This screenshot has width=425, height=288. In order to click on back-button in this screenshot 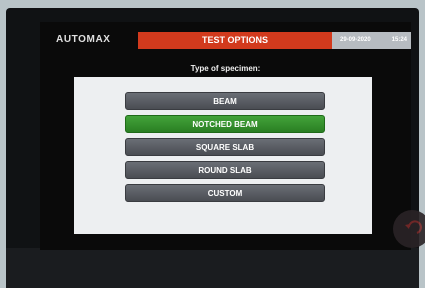, I will do `click(409, 229)`.